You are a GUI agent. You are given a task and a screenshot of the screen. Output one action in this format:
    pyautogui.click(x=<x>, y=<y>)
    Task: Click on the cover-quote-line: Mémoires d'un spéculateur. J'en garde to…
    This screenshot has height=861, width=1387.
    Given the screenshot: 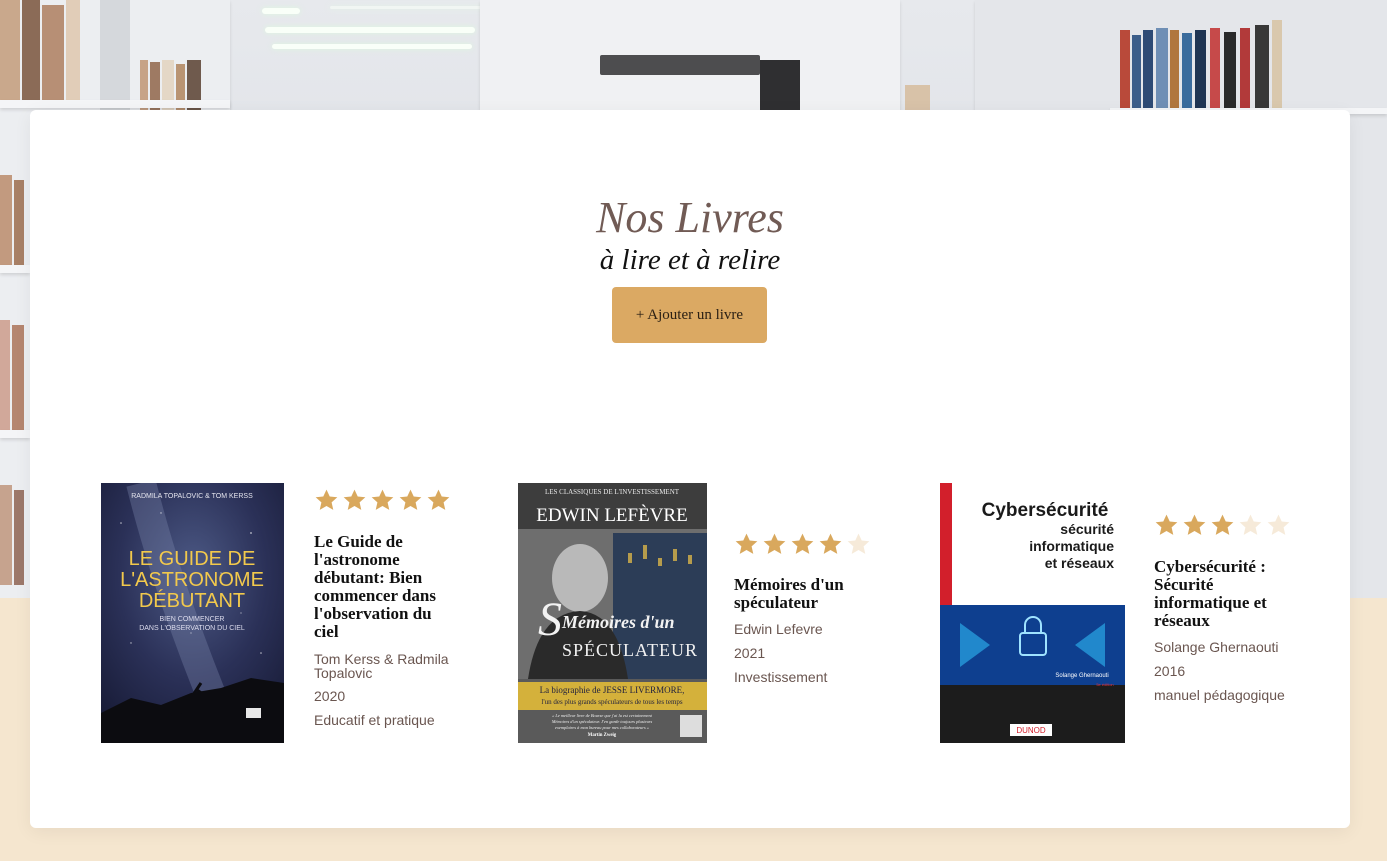 What is the action you would take?
    pyautogui.click(x=602, y=721)
    